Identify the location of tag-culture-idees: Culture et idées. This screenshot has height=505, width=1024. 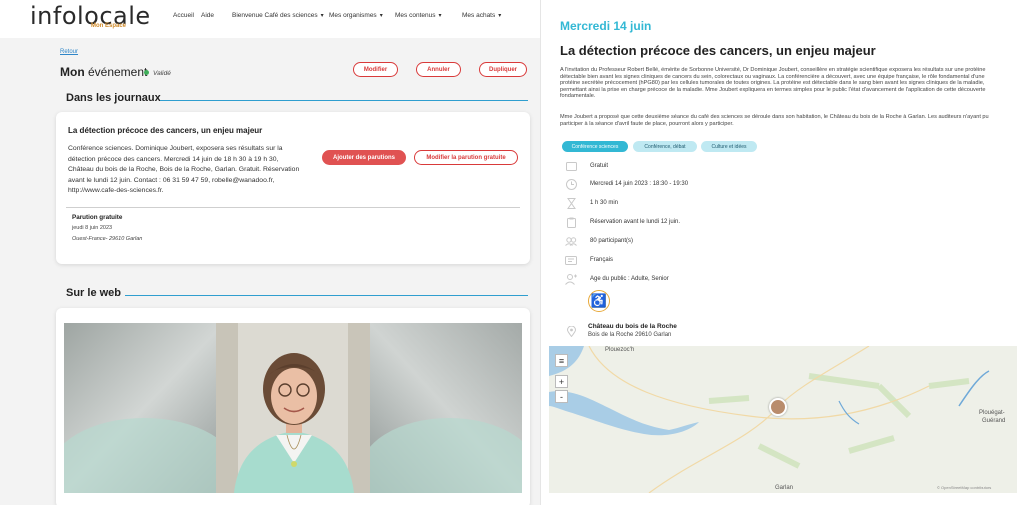
(729, 146).